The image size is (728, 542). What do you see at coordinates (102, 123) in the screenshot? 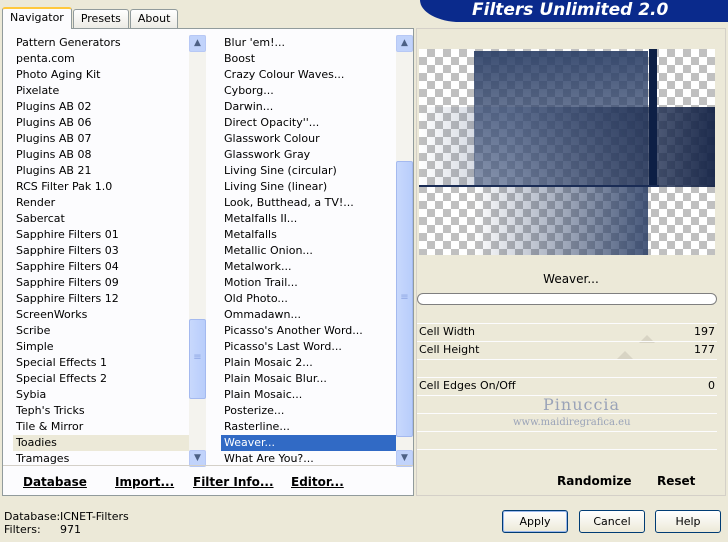
I see `list-item: Plugins AB 06` at bounding box center [102, 123].